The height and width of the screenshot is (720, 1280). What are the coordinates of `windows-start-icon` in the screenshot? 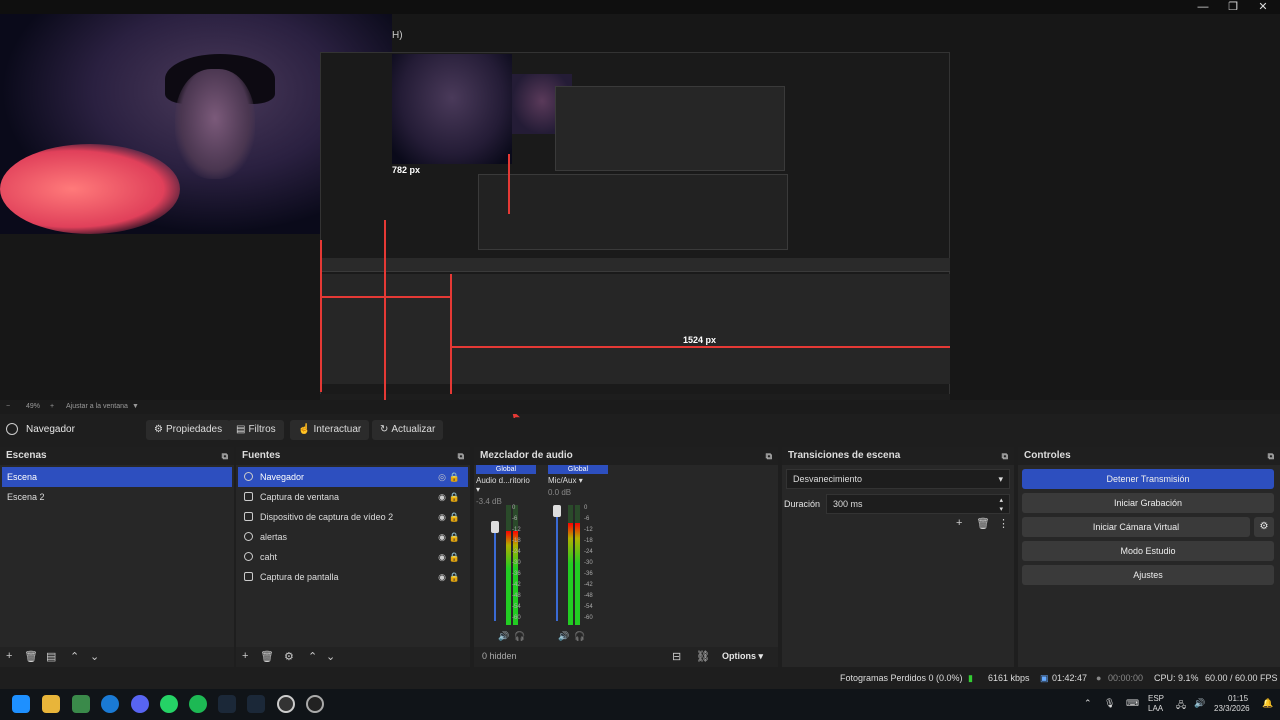 It's located at (21, 704).